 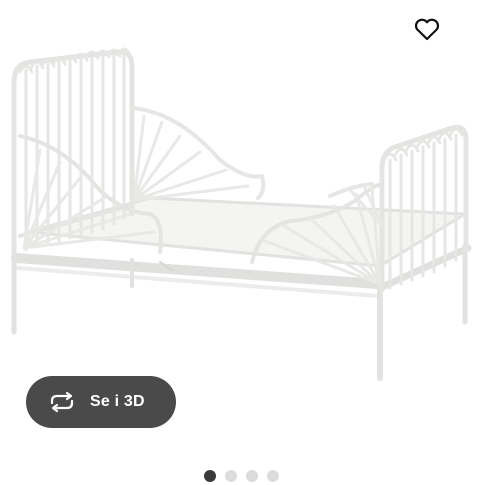 What do you see at coordinates (117, 401) in the screenshot?
I see `view-3d-label: Se i 3D` at bounding box center [117, 401].